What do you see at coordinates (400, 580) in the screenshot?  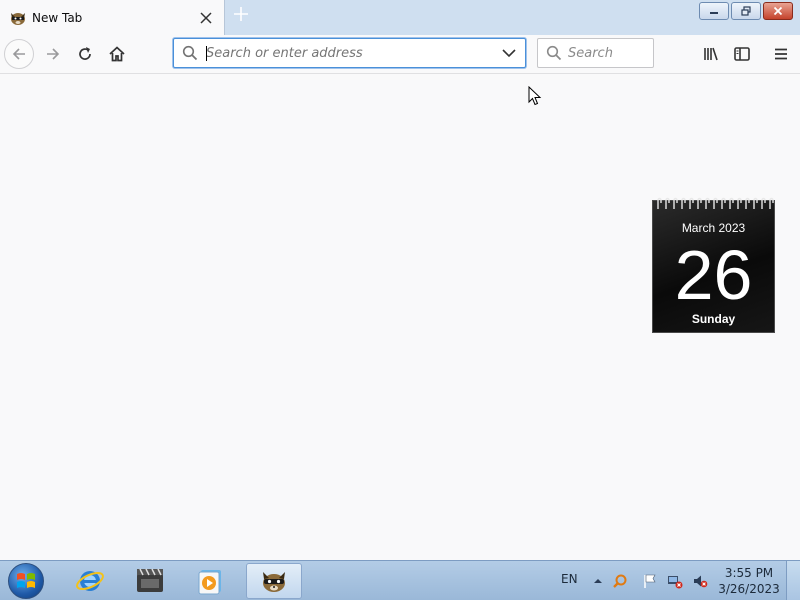 I see `taskbar: EN 3:55 PM 3/26/2023` at bounding box center [400, 580].